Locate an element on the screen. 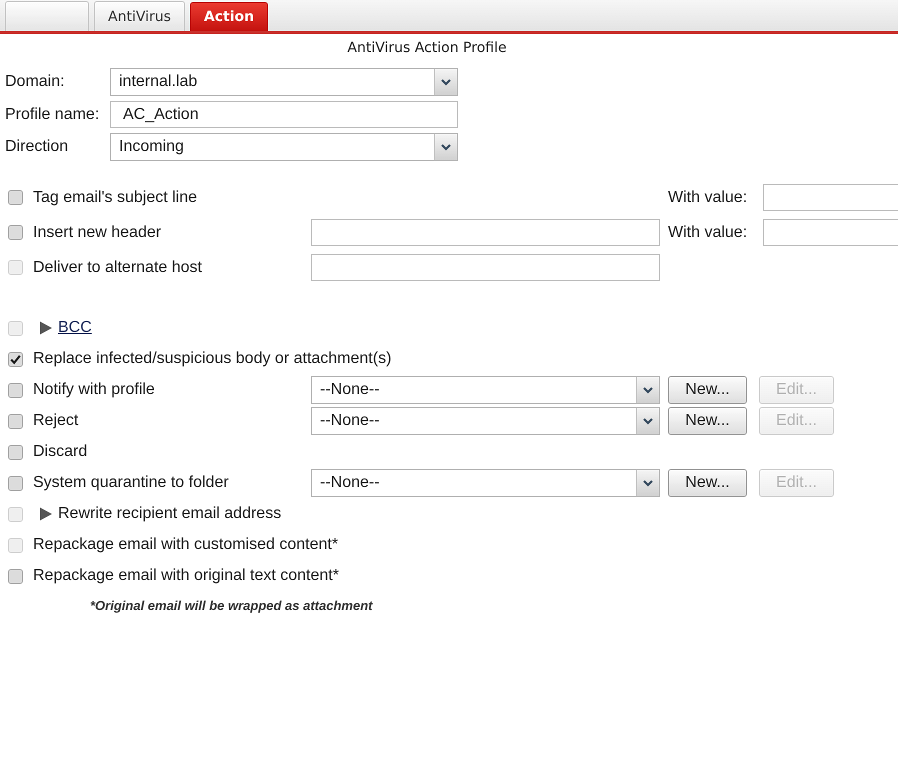 This screenshot has width=898, height=767. option-label: Rewrite recipient email address is located at coordinates (170, 514).